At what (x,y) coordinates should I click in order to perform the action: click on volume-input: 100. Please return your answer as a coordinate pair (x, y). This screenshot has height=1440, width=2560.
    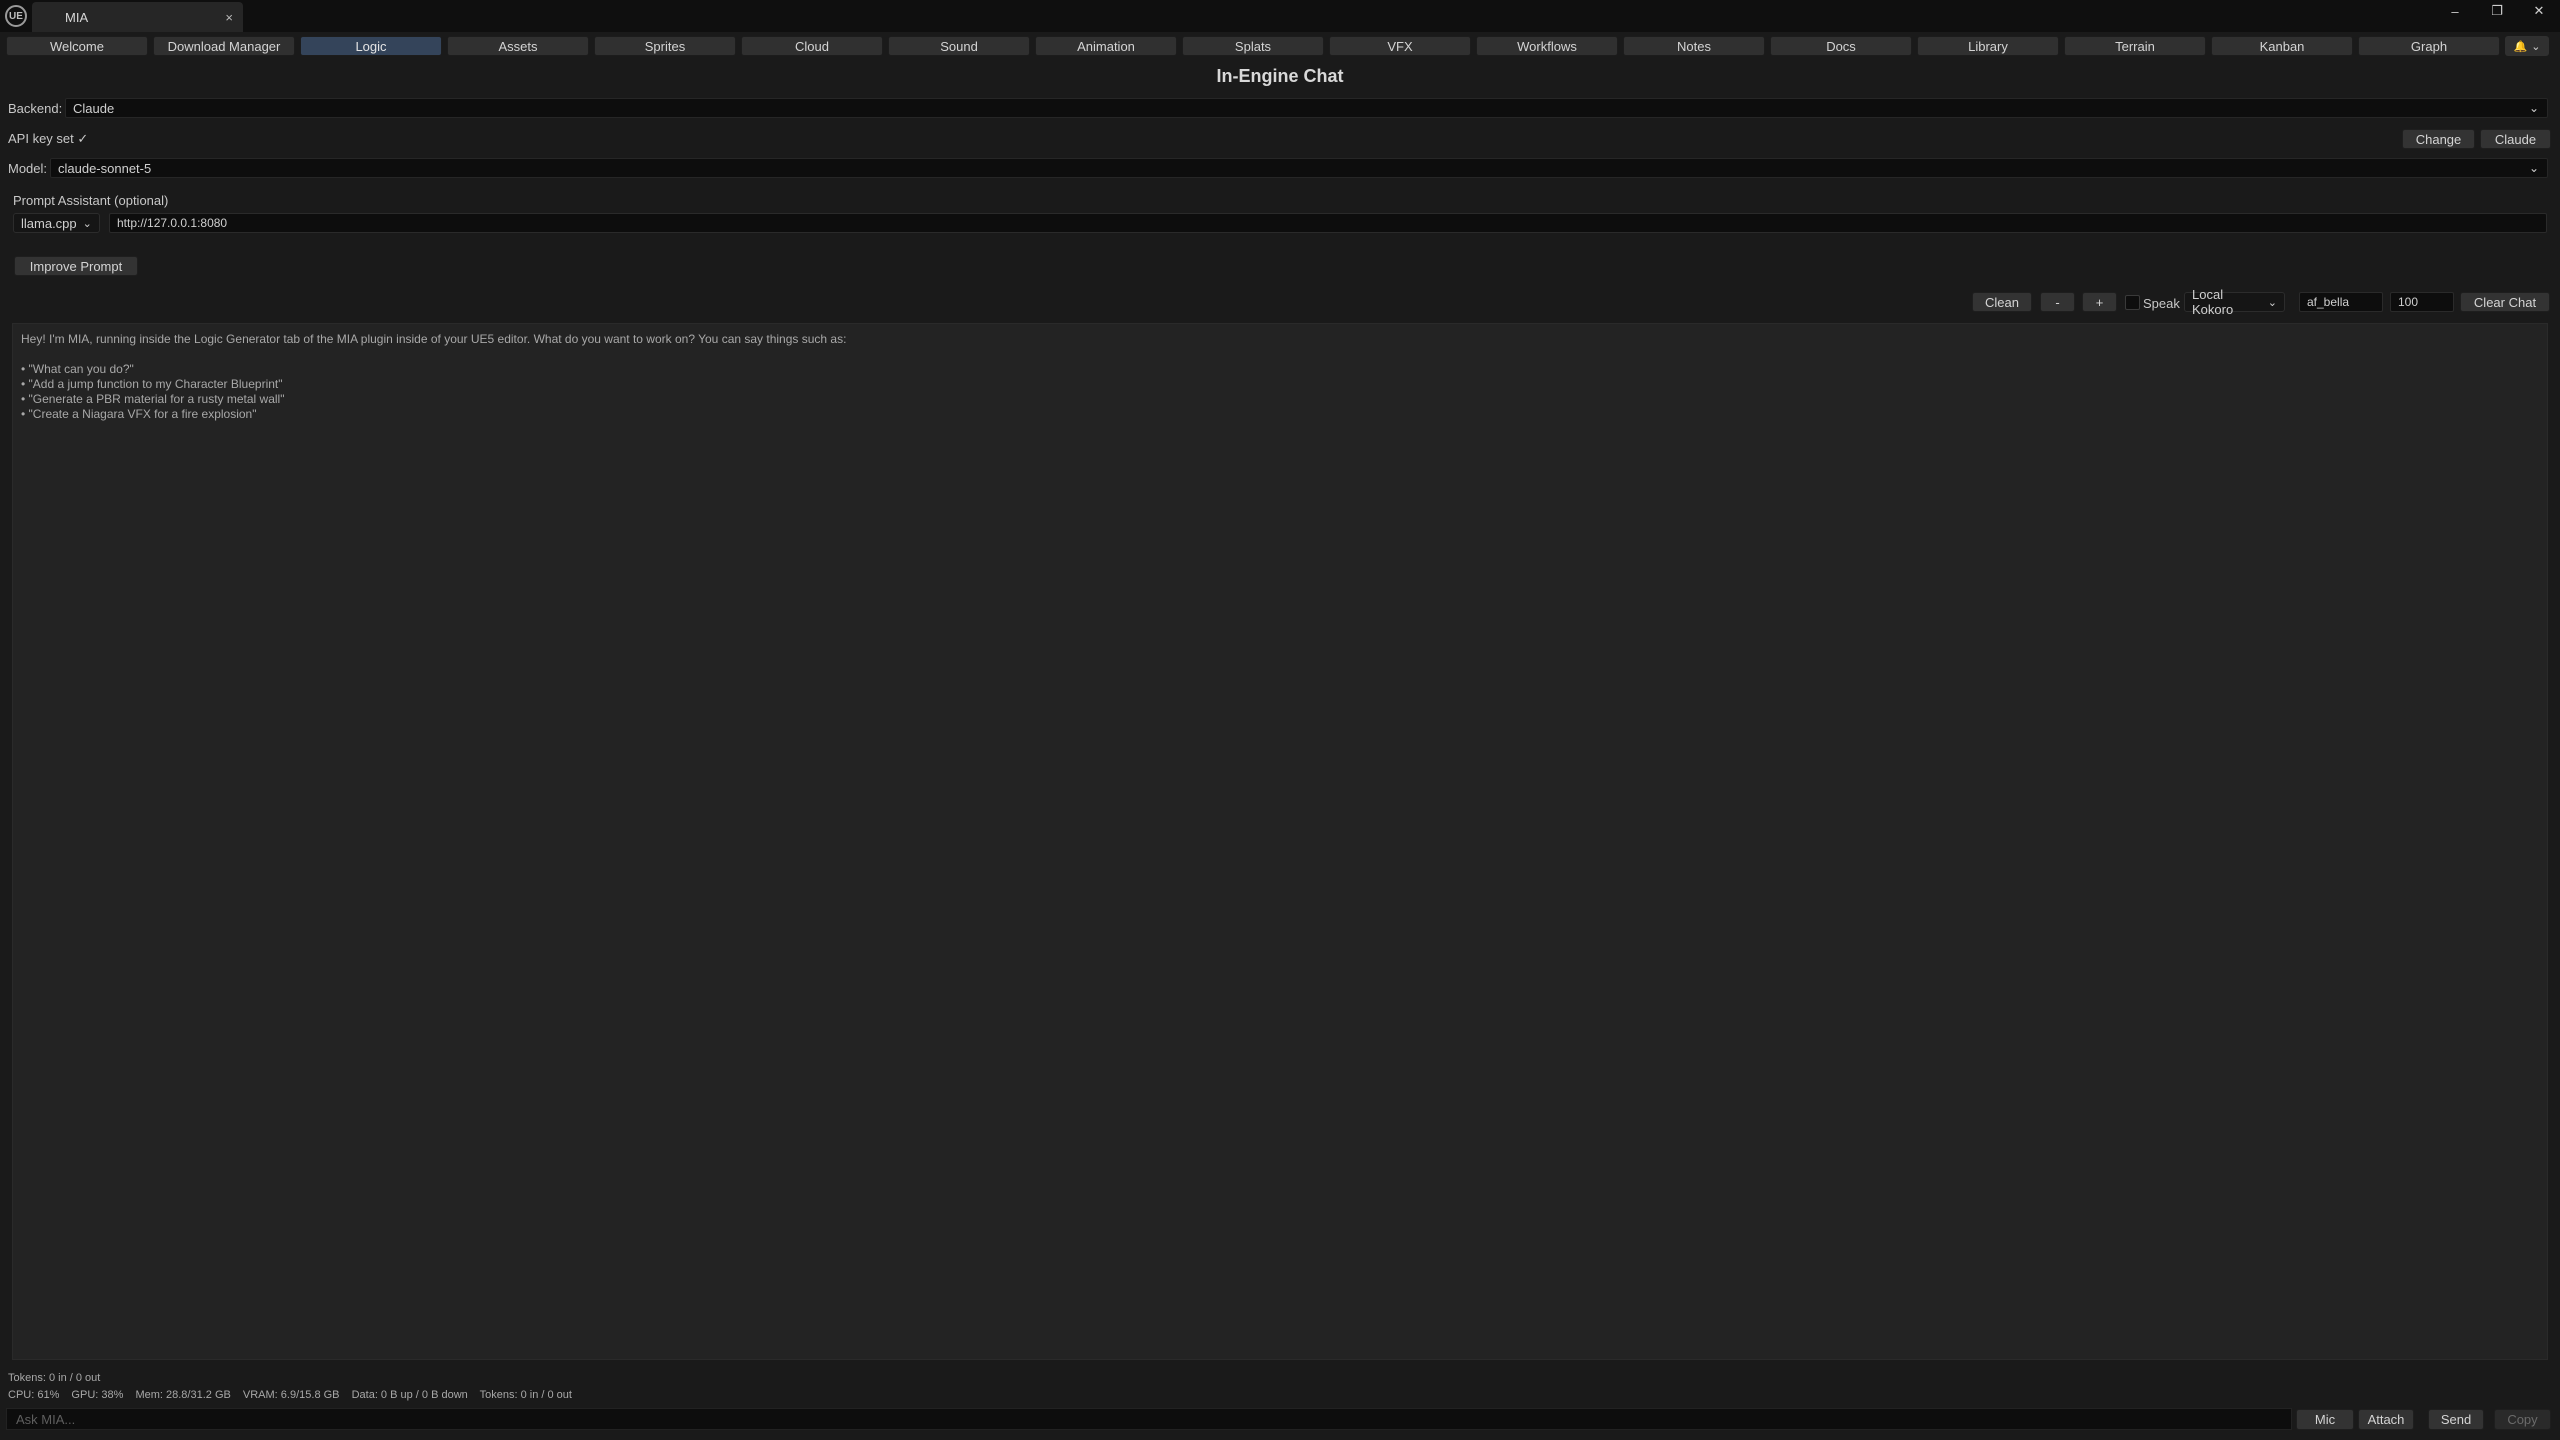
    Looking at the image, I should click on (2422, 302).